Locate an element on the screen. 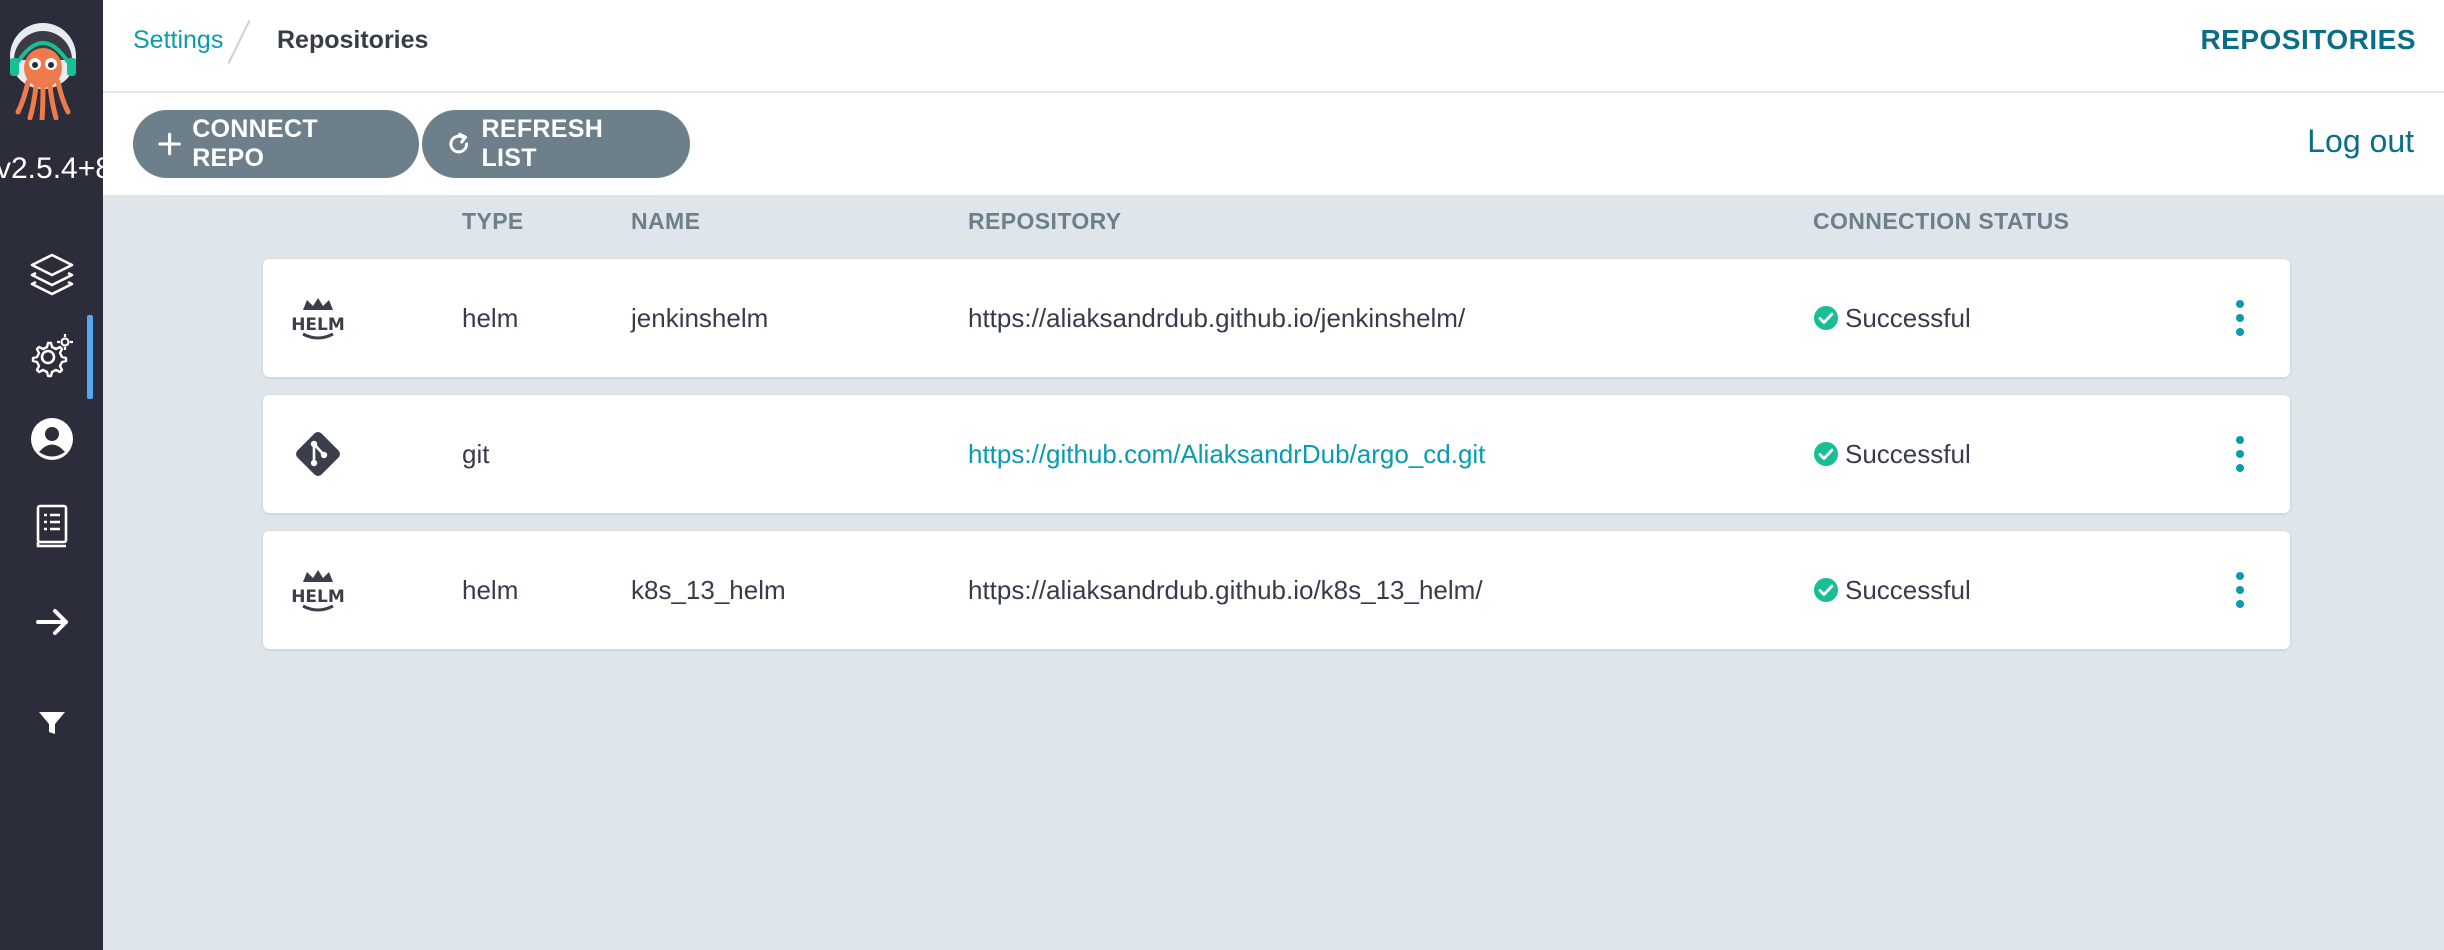 Image resolution: width=2444 pixels, height=950 pixels. row-name: k8s_13_helm is located at coordinates (708, 589).